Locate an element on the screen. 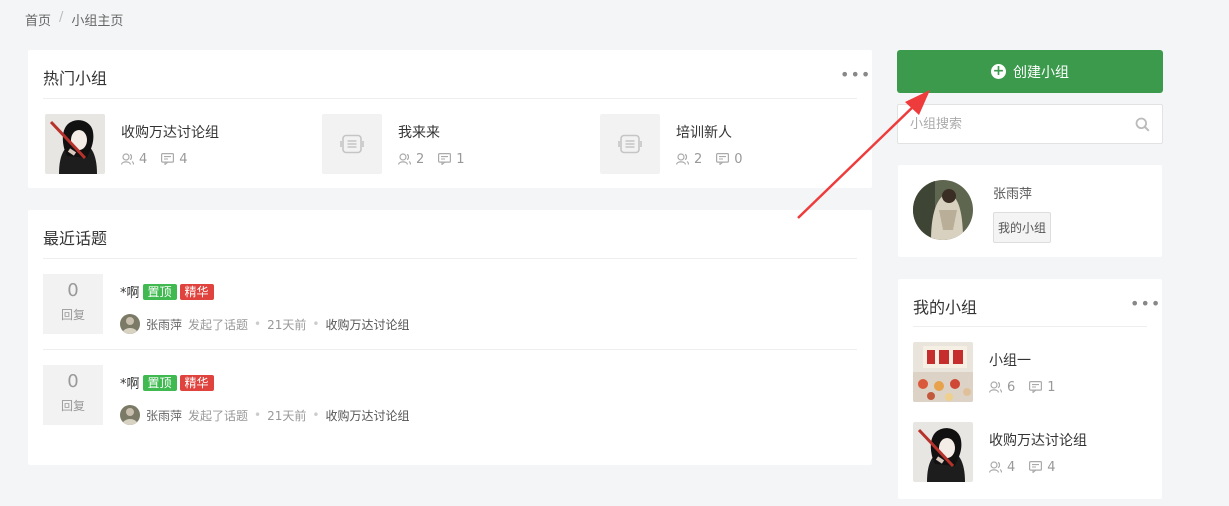 The width and height of the screenshot is (1229, 506). breadcrumb: 首页 / 小组主页 is located at coordinates (74, 19).